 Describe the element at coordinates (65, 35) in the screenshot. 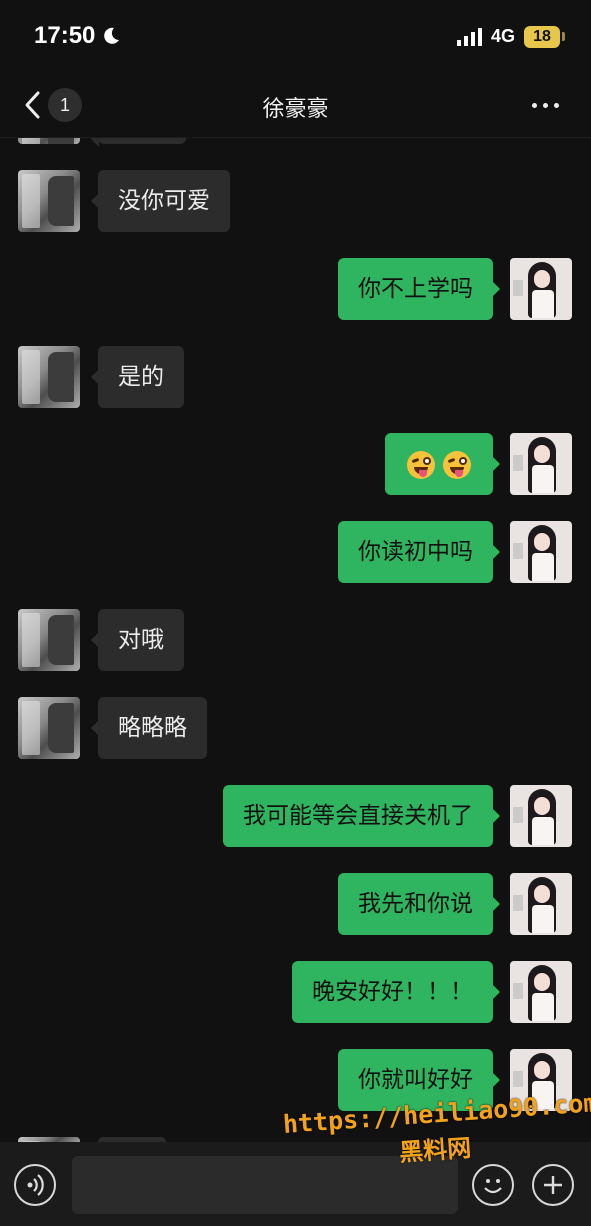

I see `status-time: 17:50` at that location.